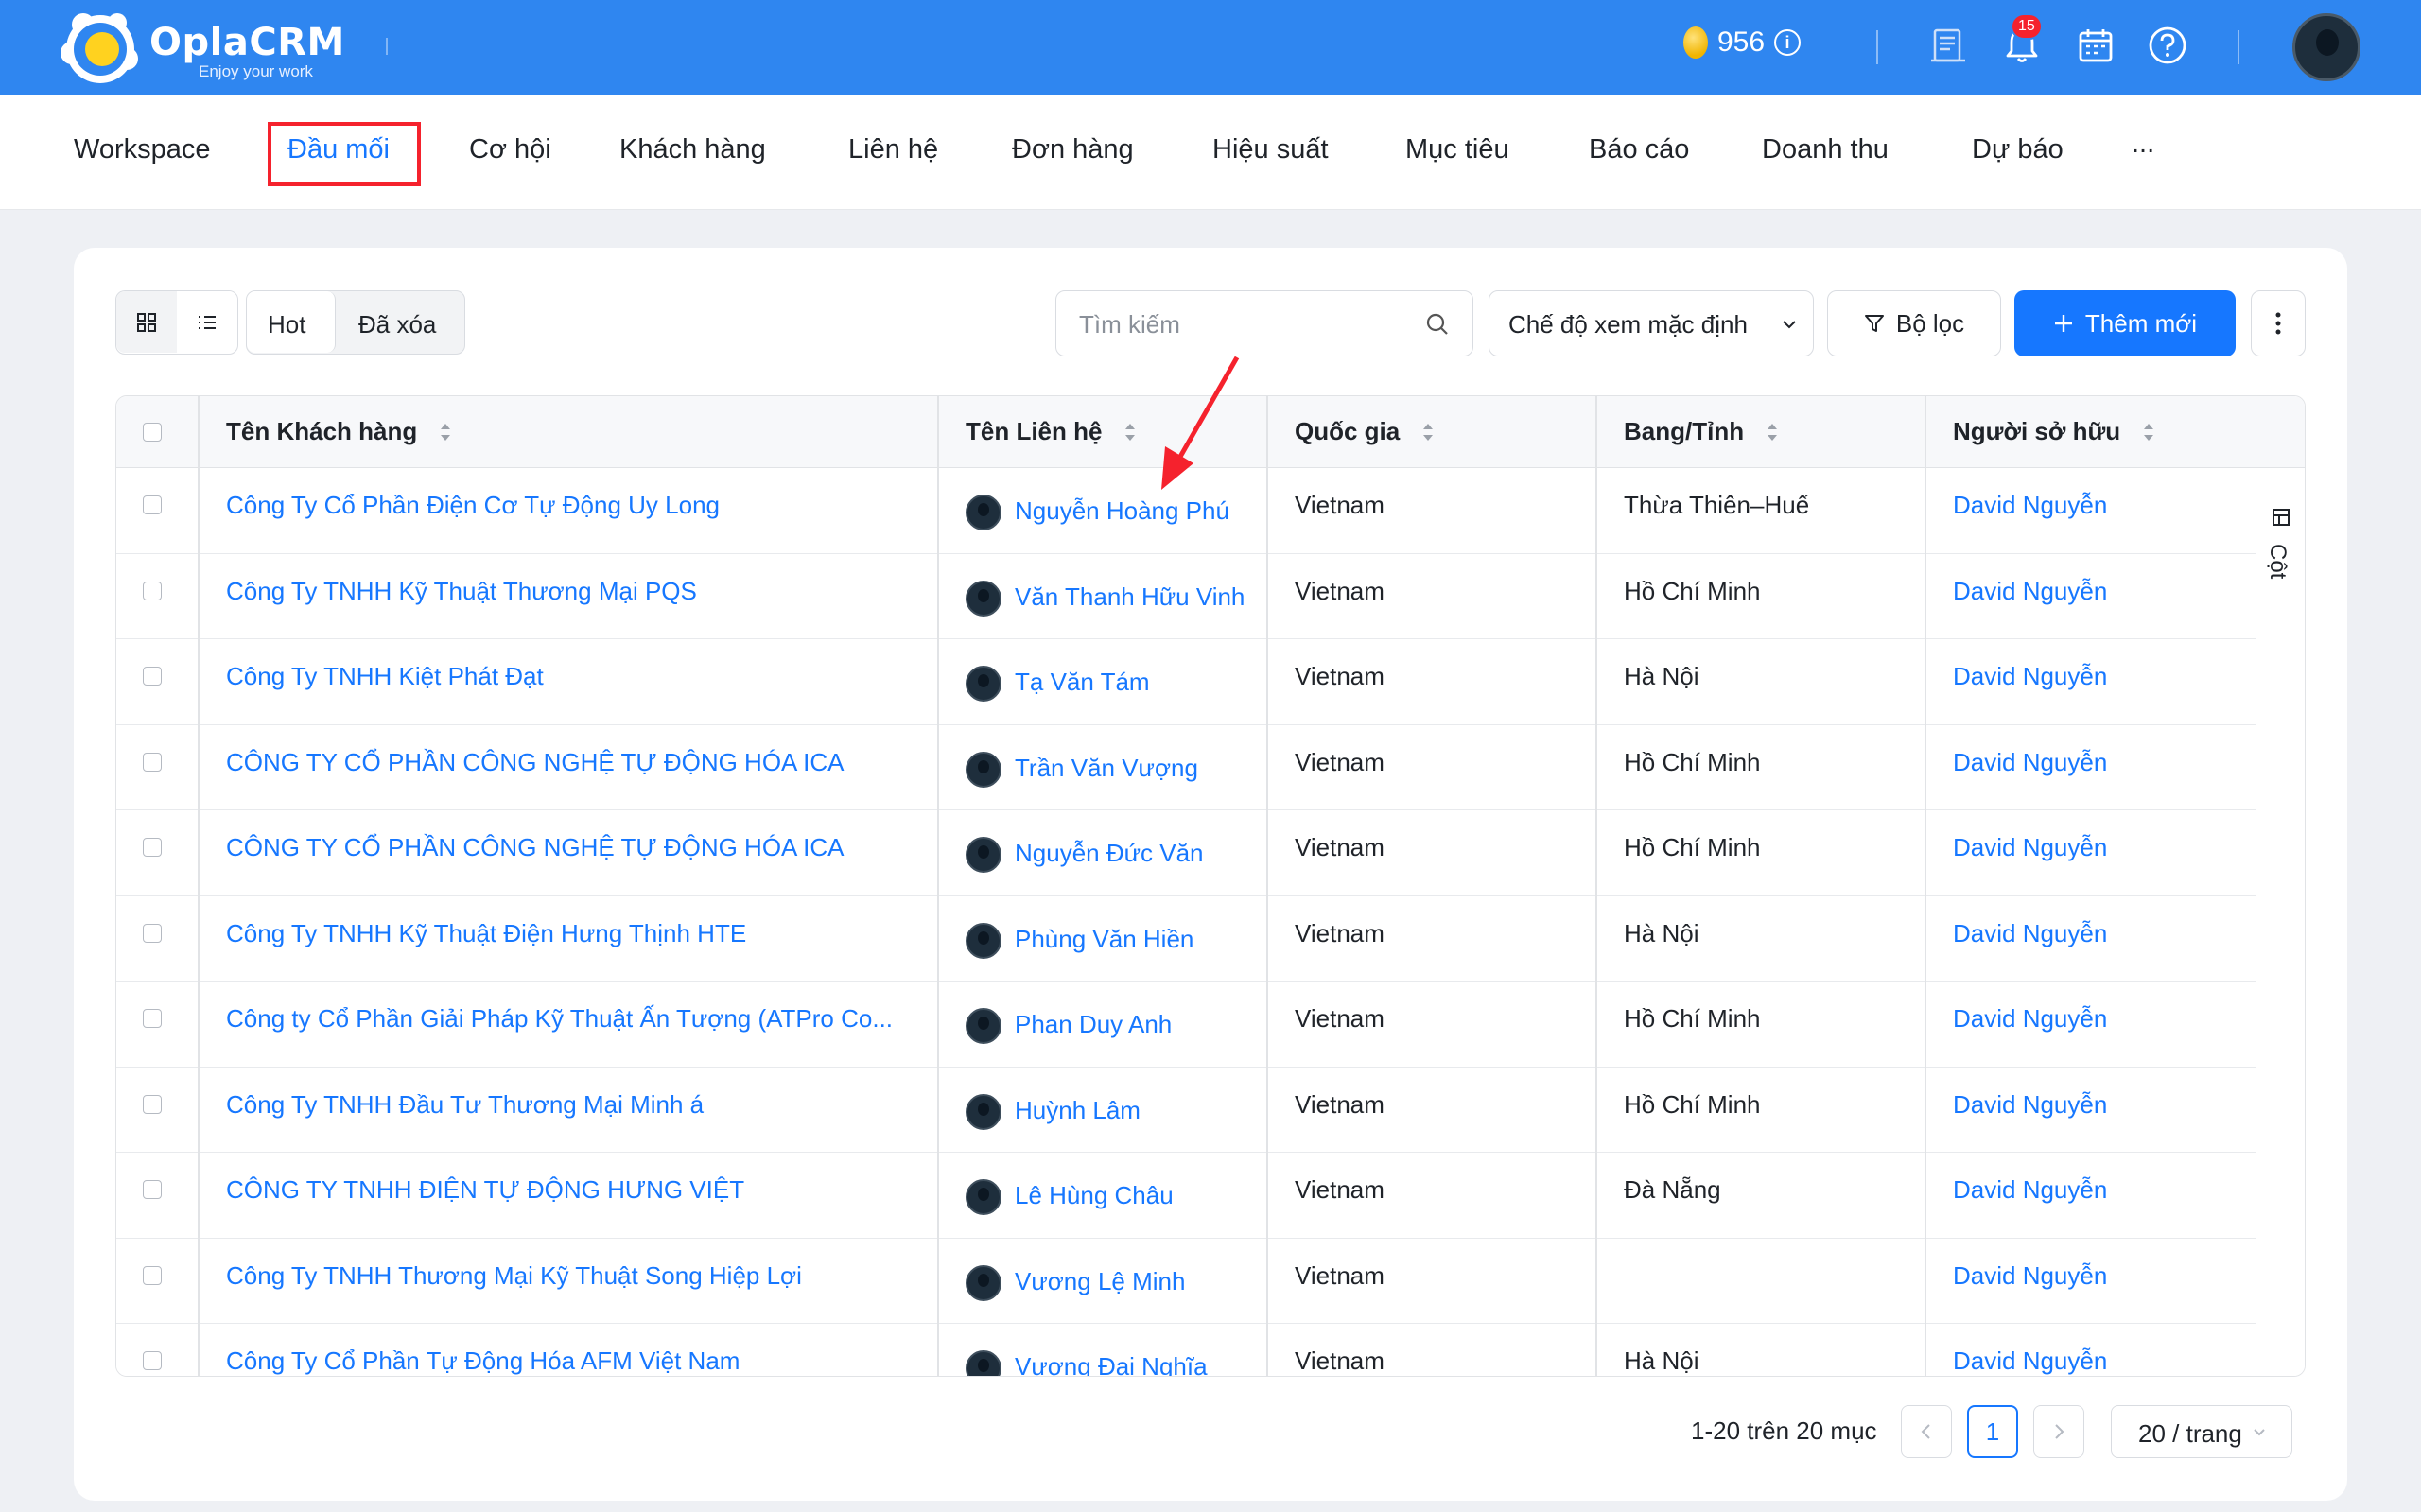  What do you see at coordinates (1073, 149) in the screenshot?
I see `nav-orders: Đơn hàng` at bounding box center [1073, 149].